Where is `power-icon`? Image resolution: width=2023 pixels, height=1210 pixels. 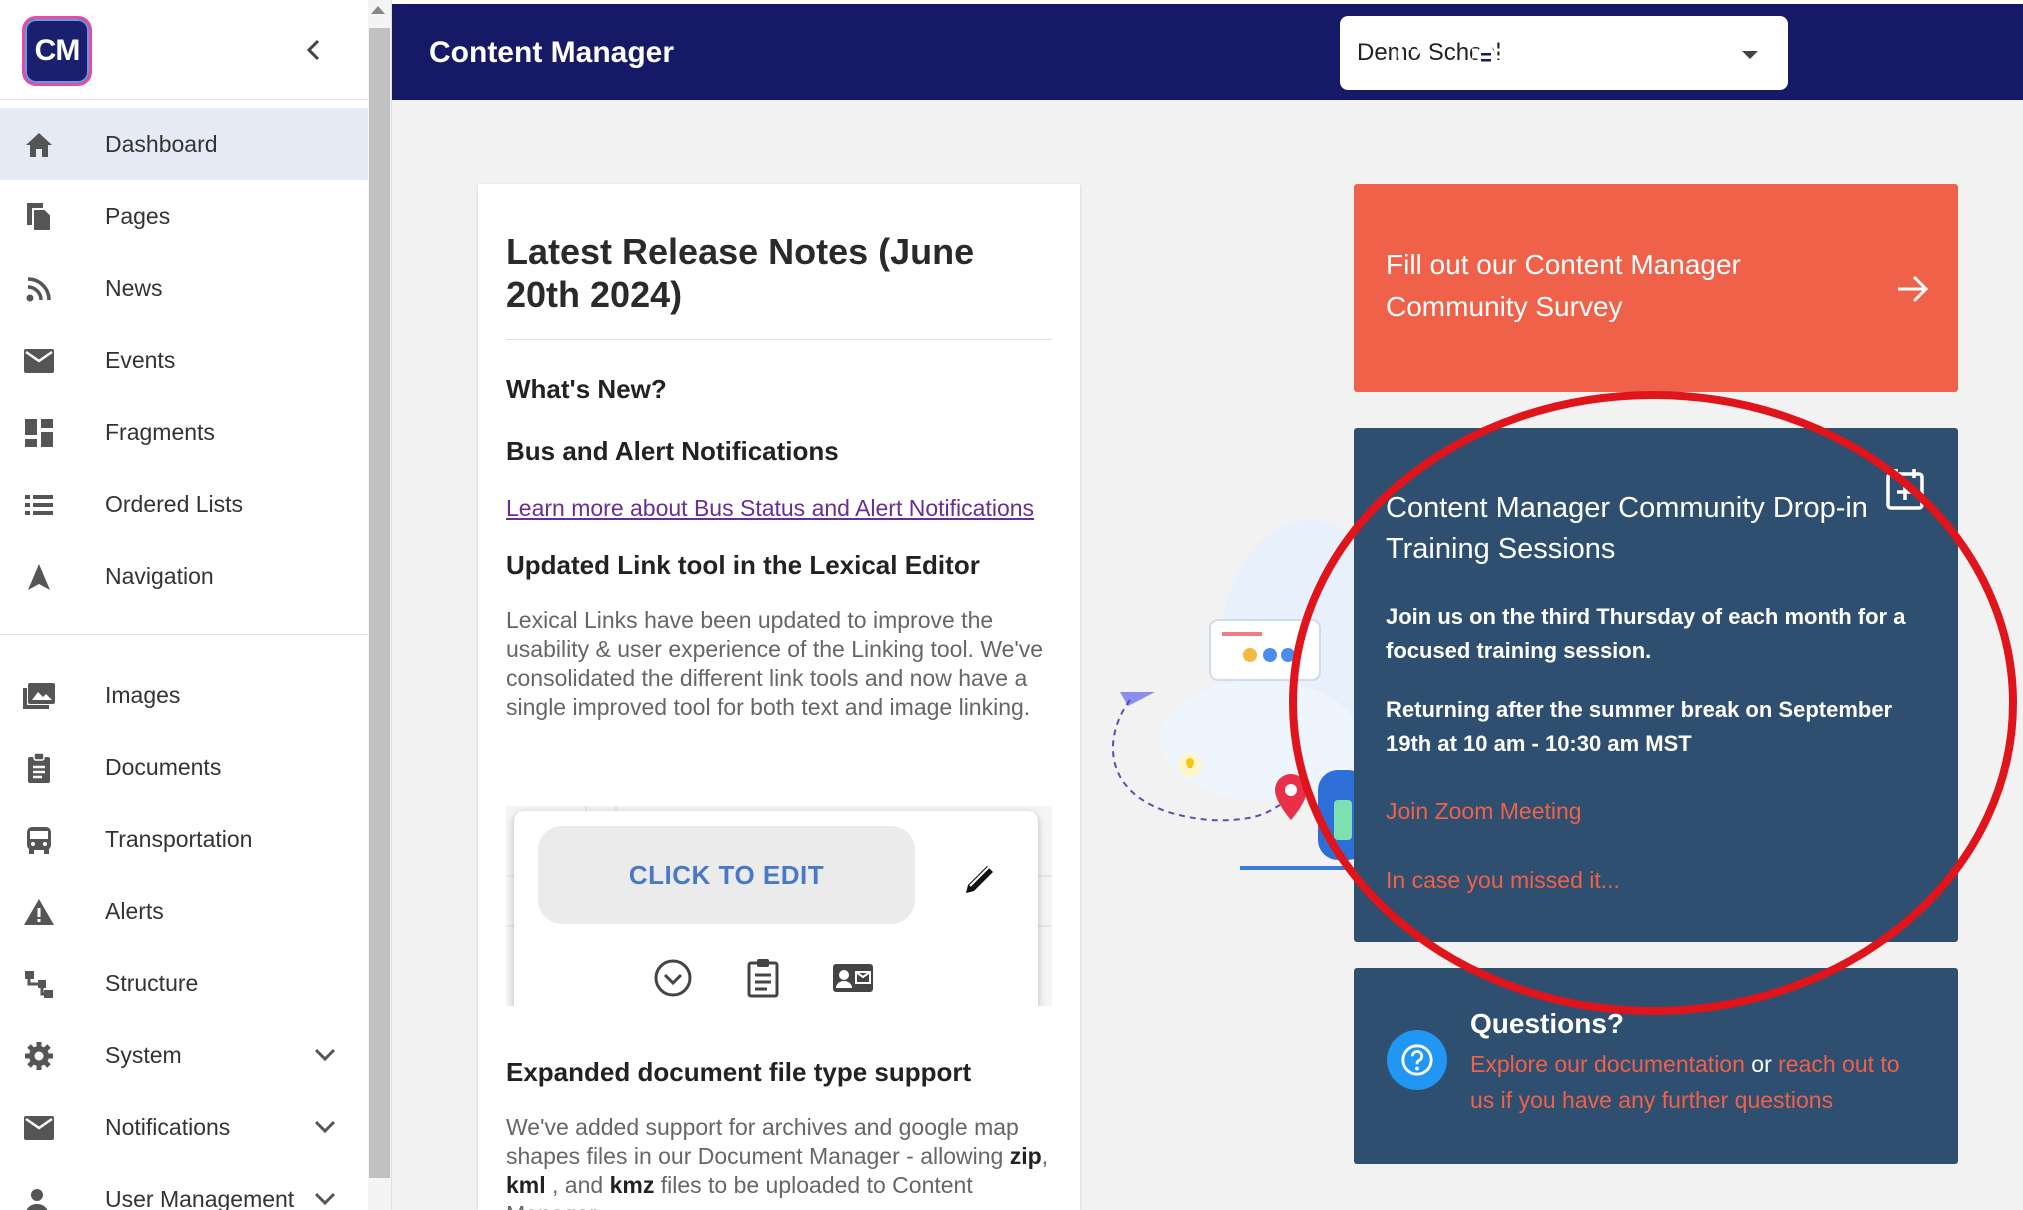
power-icon is located at coordinates (1558, 54).